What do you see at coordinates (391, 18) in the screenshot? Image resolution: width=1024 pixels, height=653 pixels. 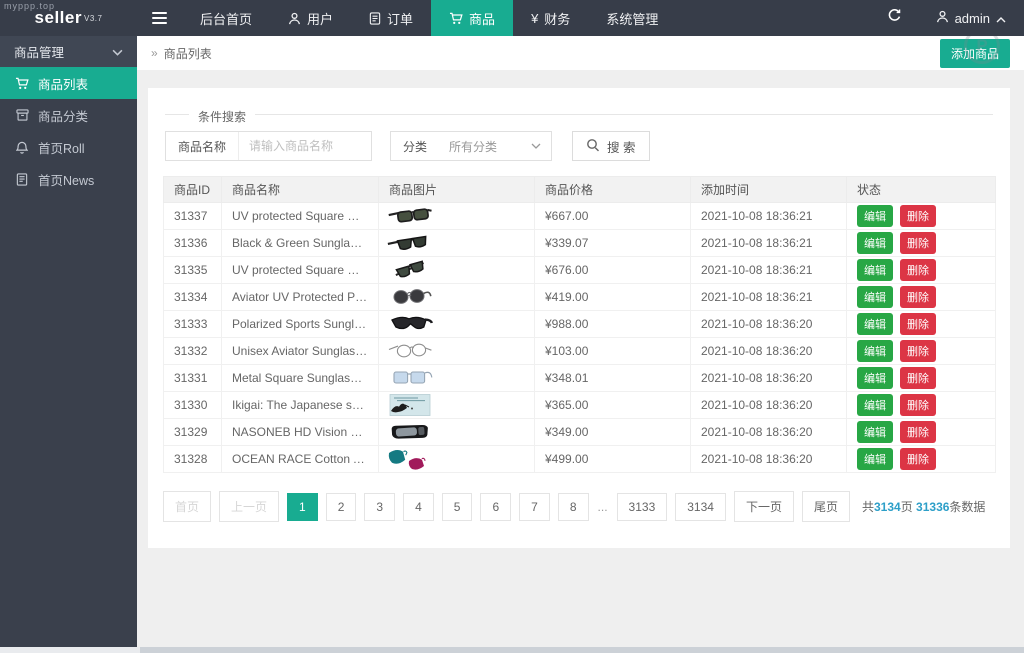 I see `nav-item: 订单` at bounding box center [391, 18].